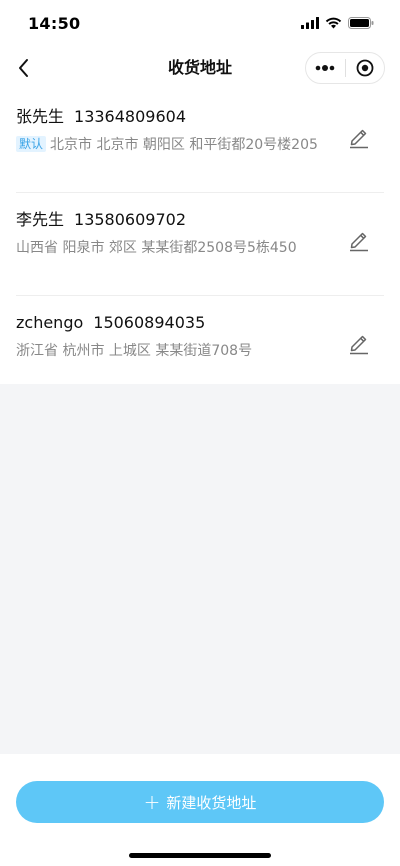 The height and width of the screenshot is (866, 400). Describe the element at coordinates (211, 802) in the screenshot. I see `add-address-label: 新建收货地址` at that location.